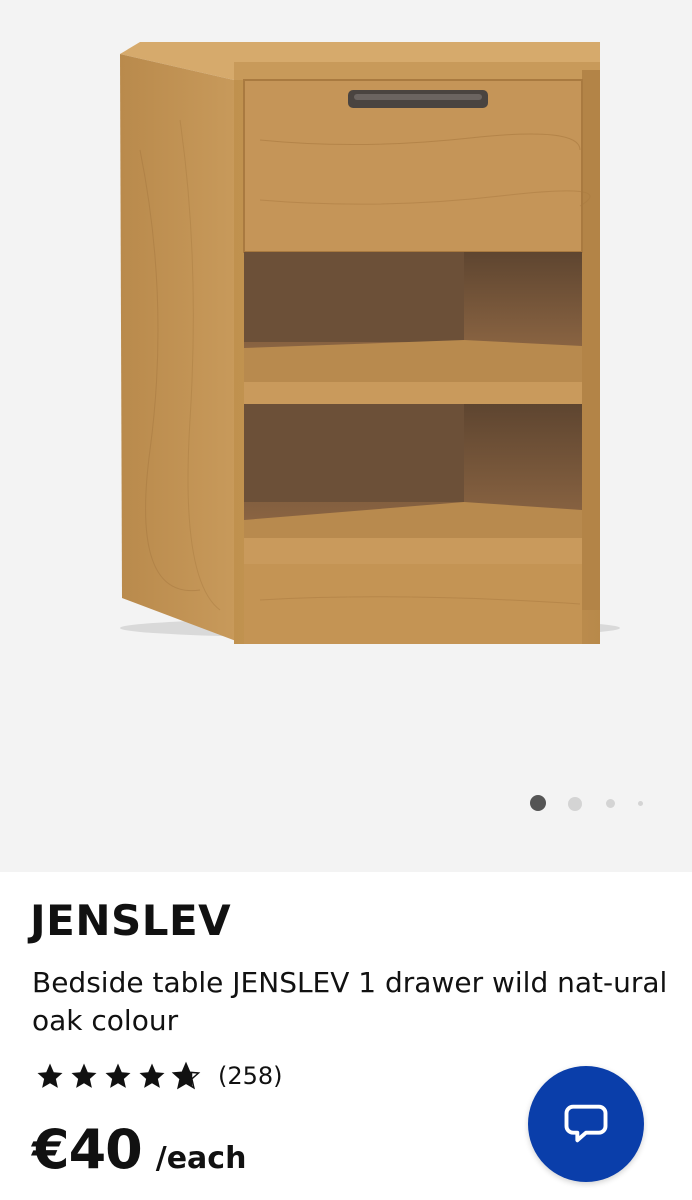 This screenshot has width=692, height=1200. What do you see at coordinates (250, 1076) in the screenshot?
I see `review-count: (258)` at bounding box center [250, 1076].